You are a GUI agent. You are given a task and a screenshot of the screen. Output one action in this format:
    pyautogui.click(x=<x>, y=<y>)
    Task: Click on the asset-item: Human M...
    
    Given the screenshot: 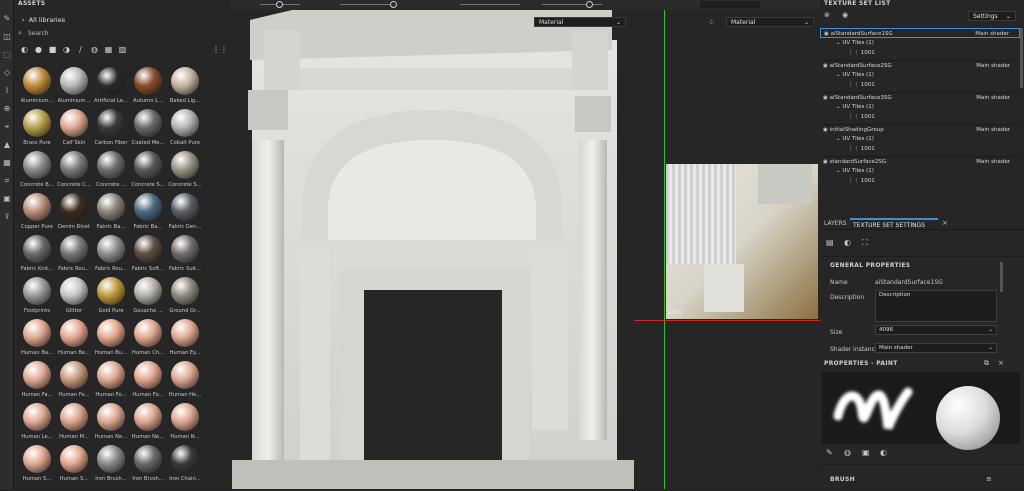 What is the action you would take?
    pyautogui.click(x=74, y=423)
    